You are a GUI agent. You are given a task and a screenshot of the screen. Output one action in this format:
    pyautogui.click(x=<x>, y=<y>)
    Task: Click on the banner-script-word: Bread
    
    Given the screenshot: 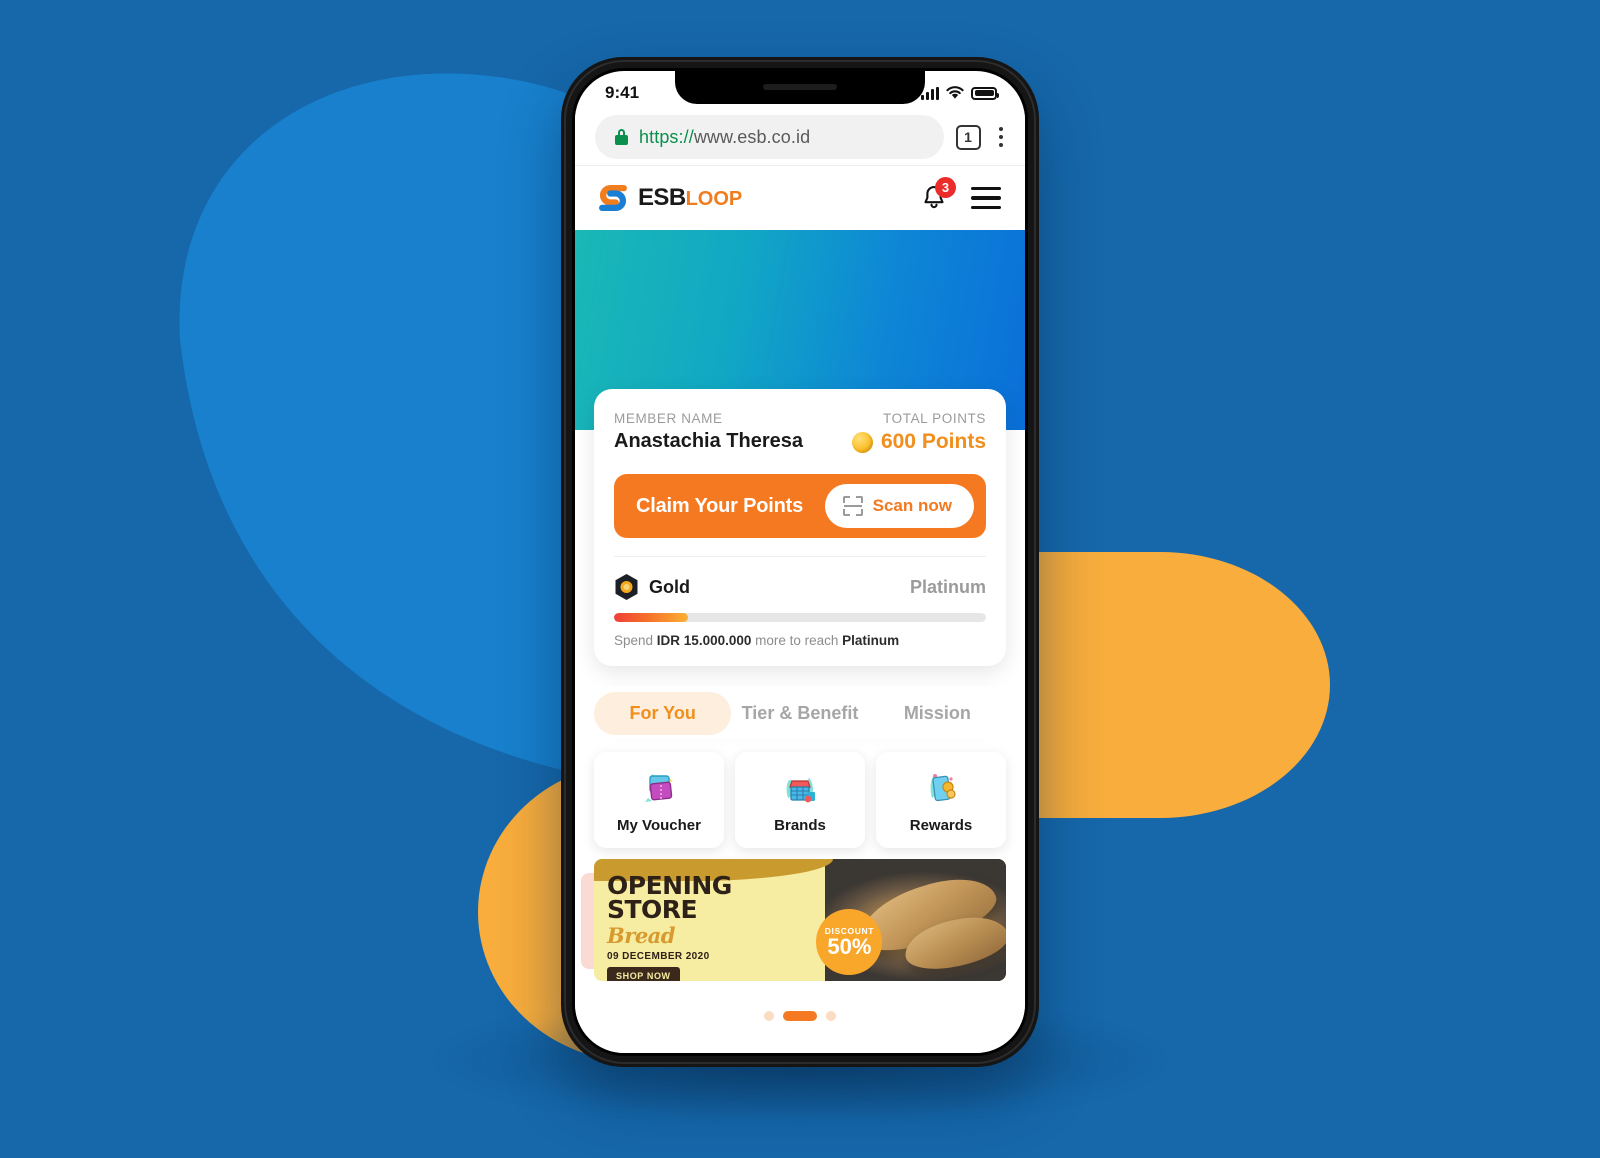 What is the action you would take?
    pyautogui.click(x=641, y=935)
    